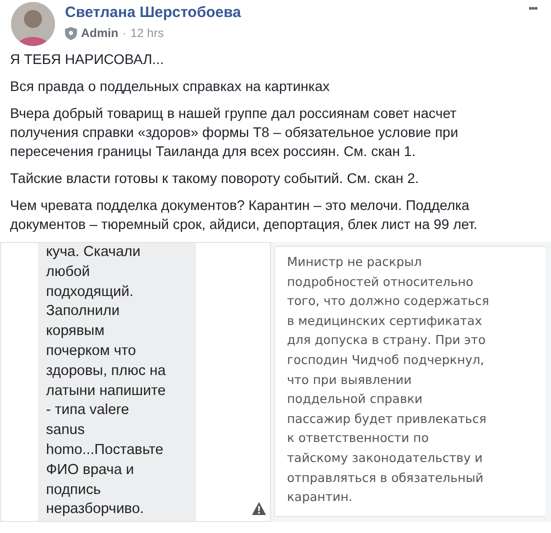  Describe the element at coordinates (33, 24) in the screenshot. I see `avatar` at that location.